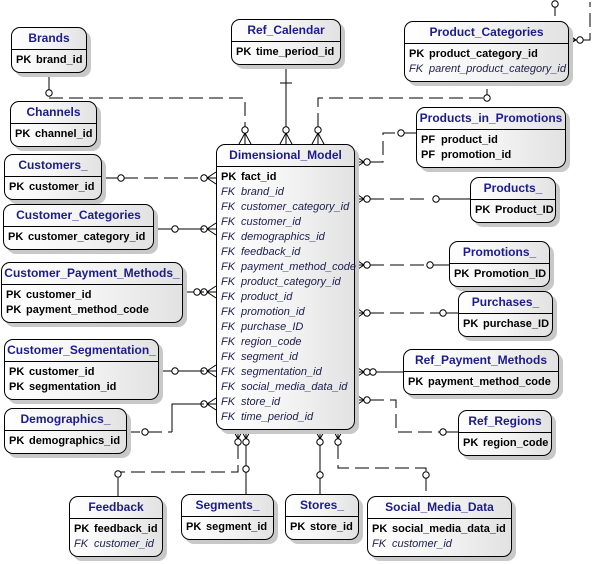 Image resolution: width=592 pixels, height=564 pixels. Describe the element at coordinates (65, 420) in the screenshot. I see `entity-title: Demographics_` at that location.